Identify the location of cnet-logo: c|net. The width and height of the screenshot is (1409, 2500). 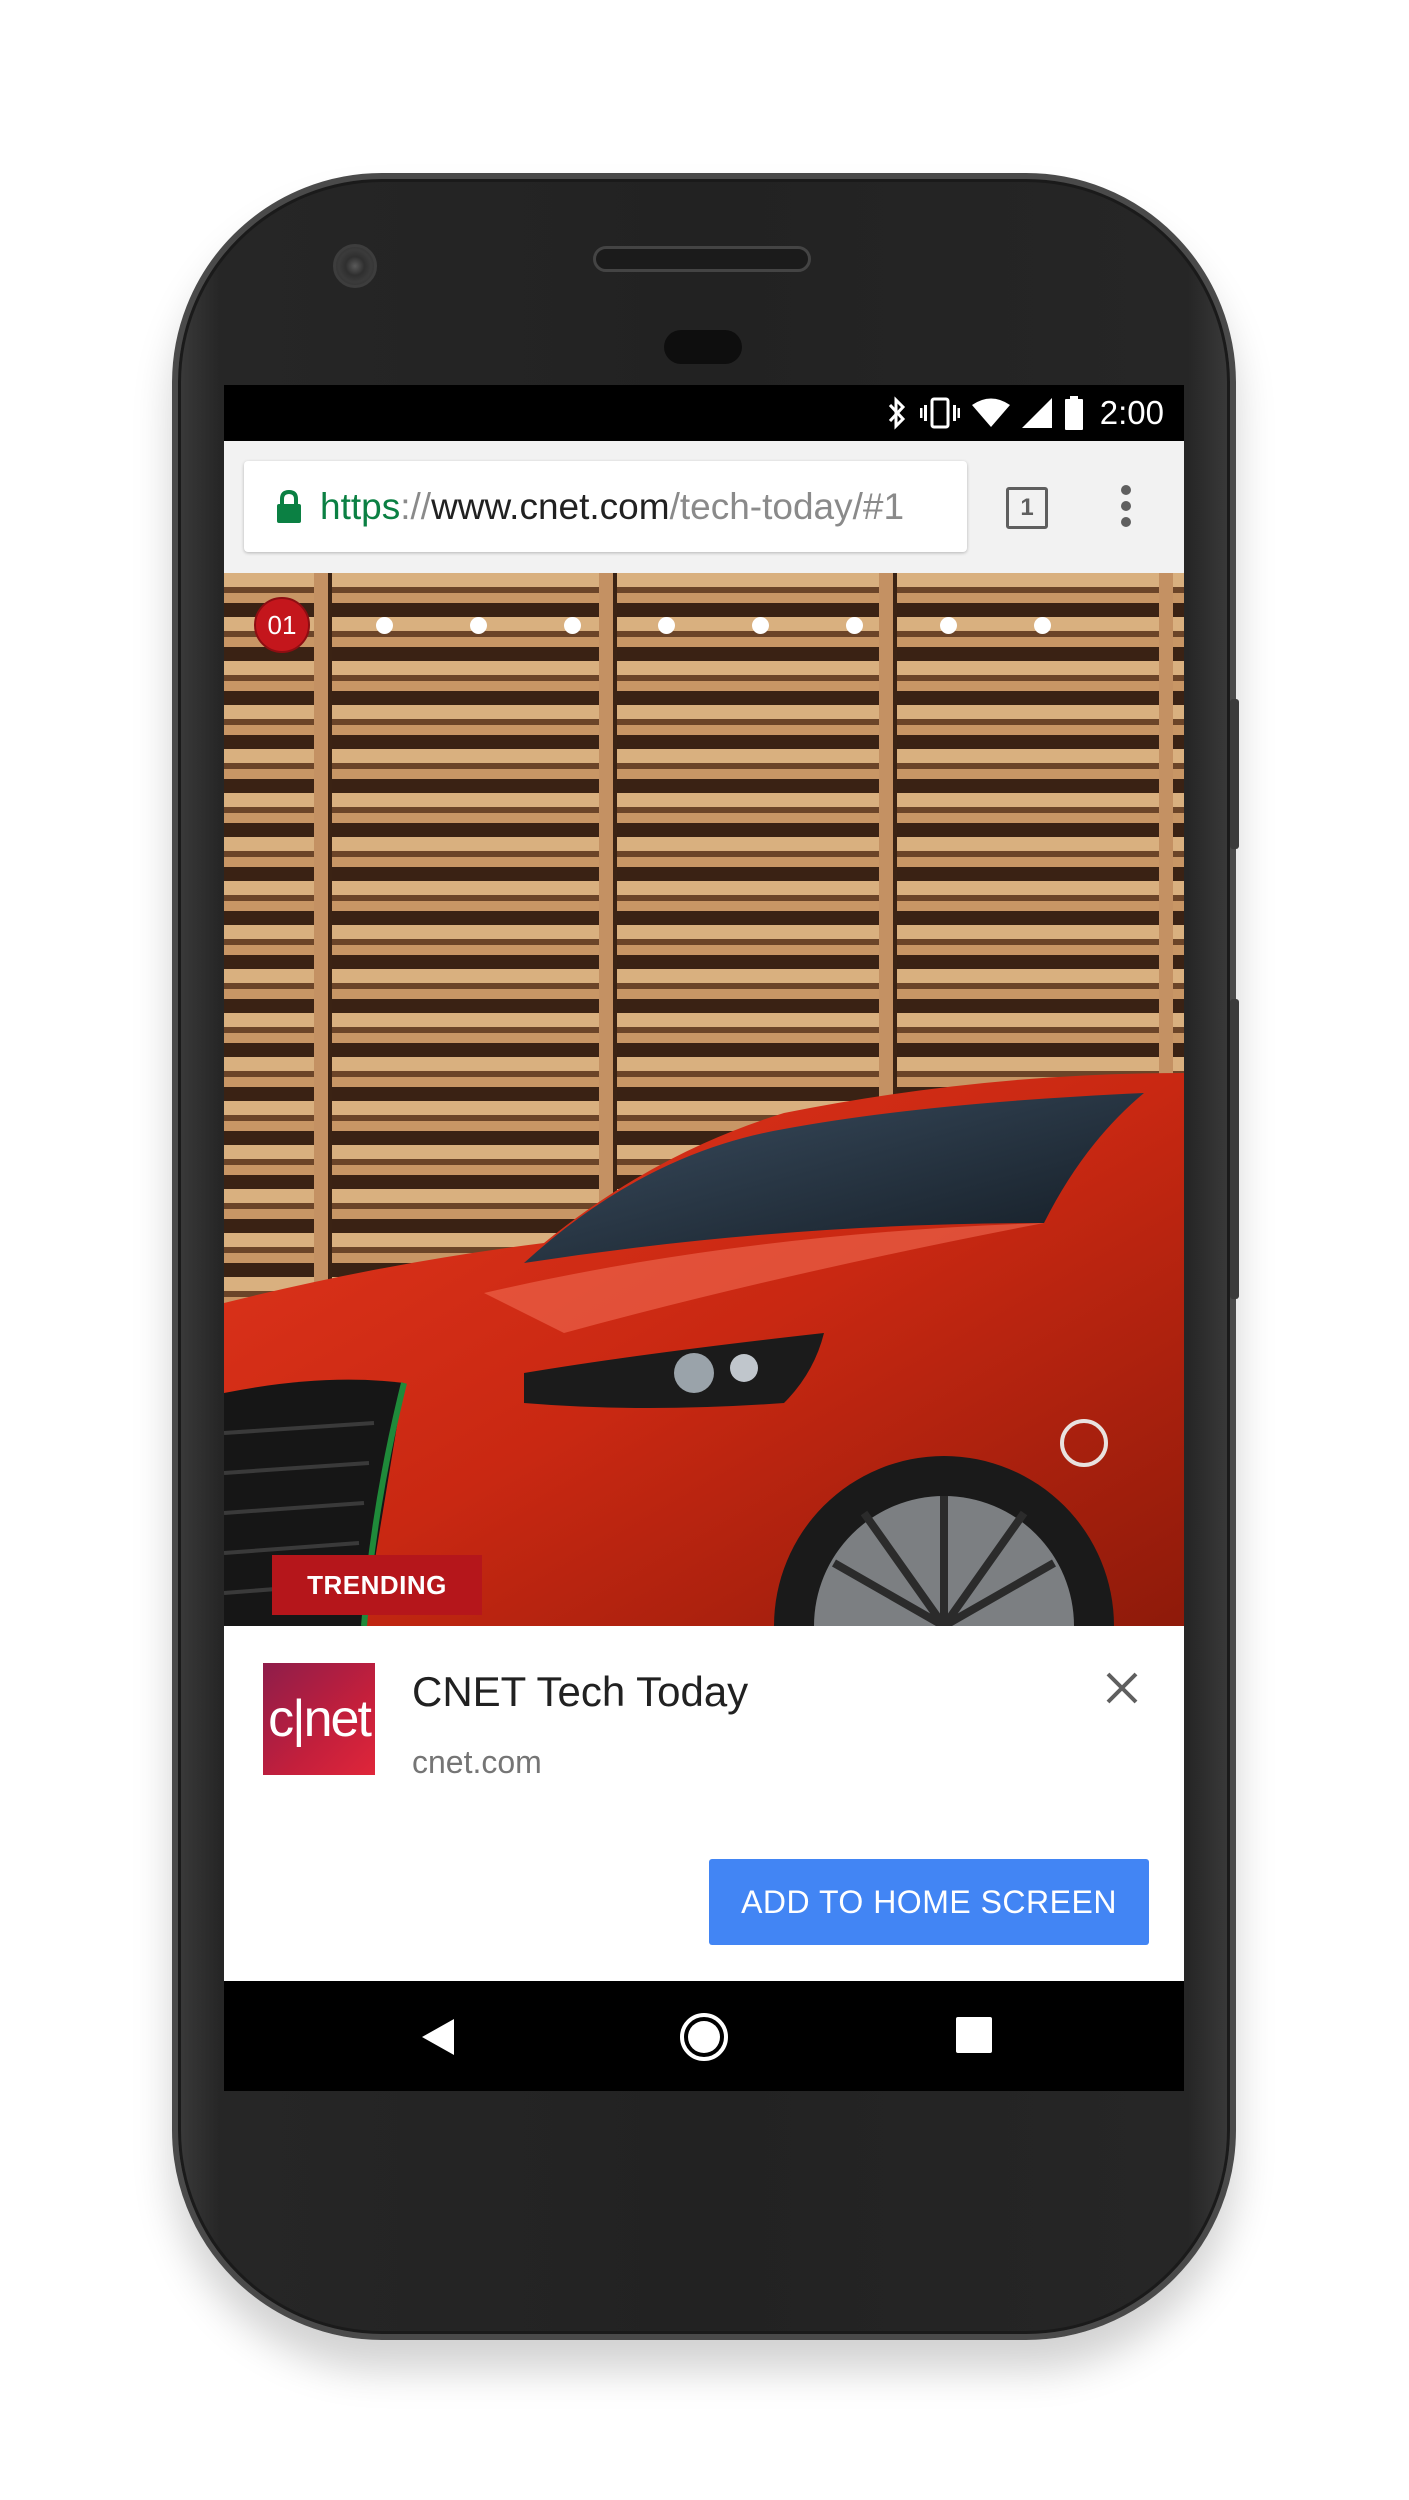
(319, 1719).